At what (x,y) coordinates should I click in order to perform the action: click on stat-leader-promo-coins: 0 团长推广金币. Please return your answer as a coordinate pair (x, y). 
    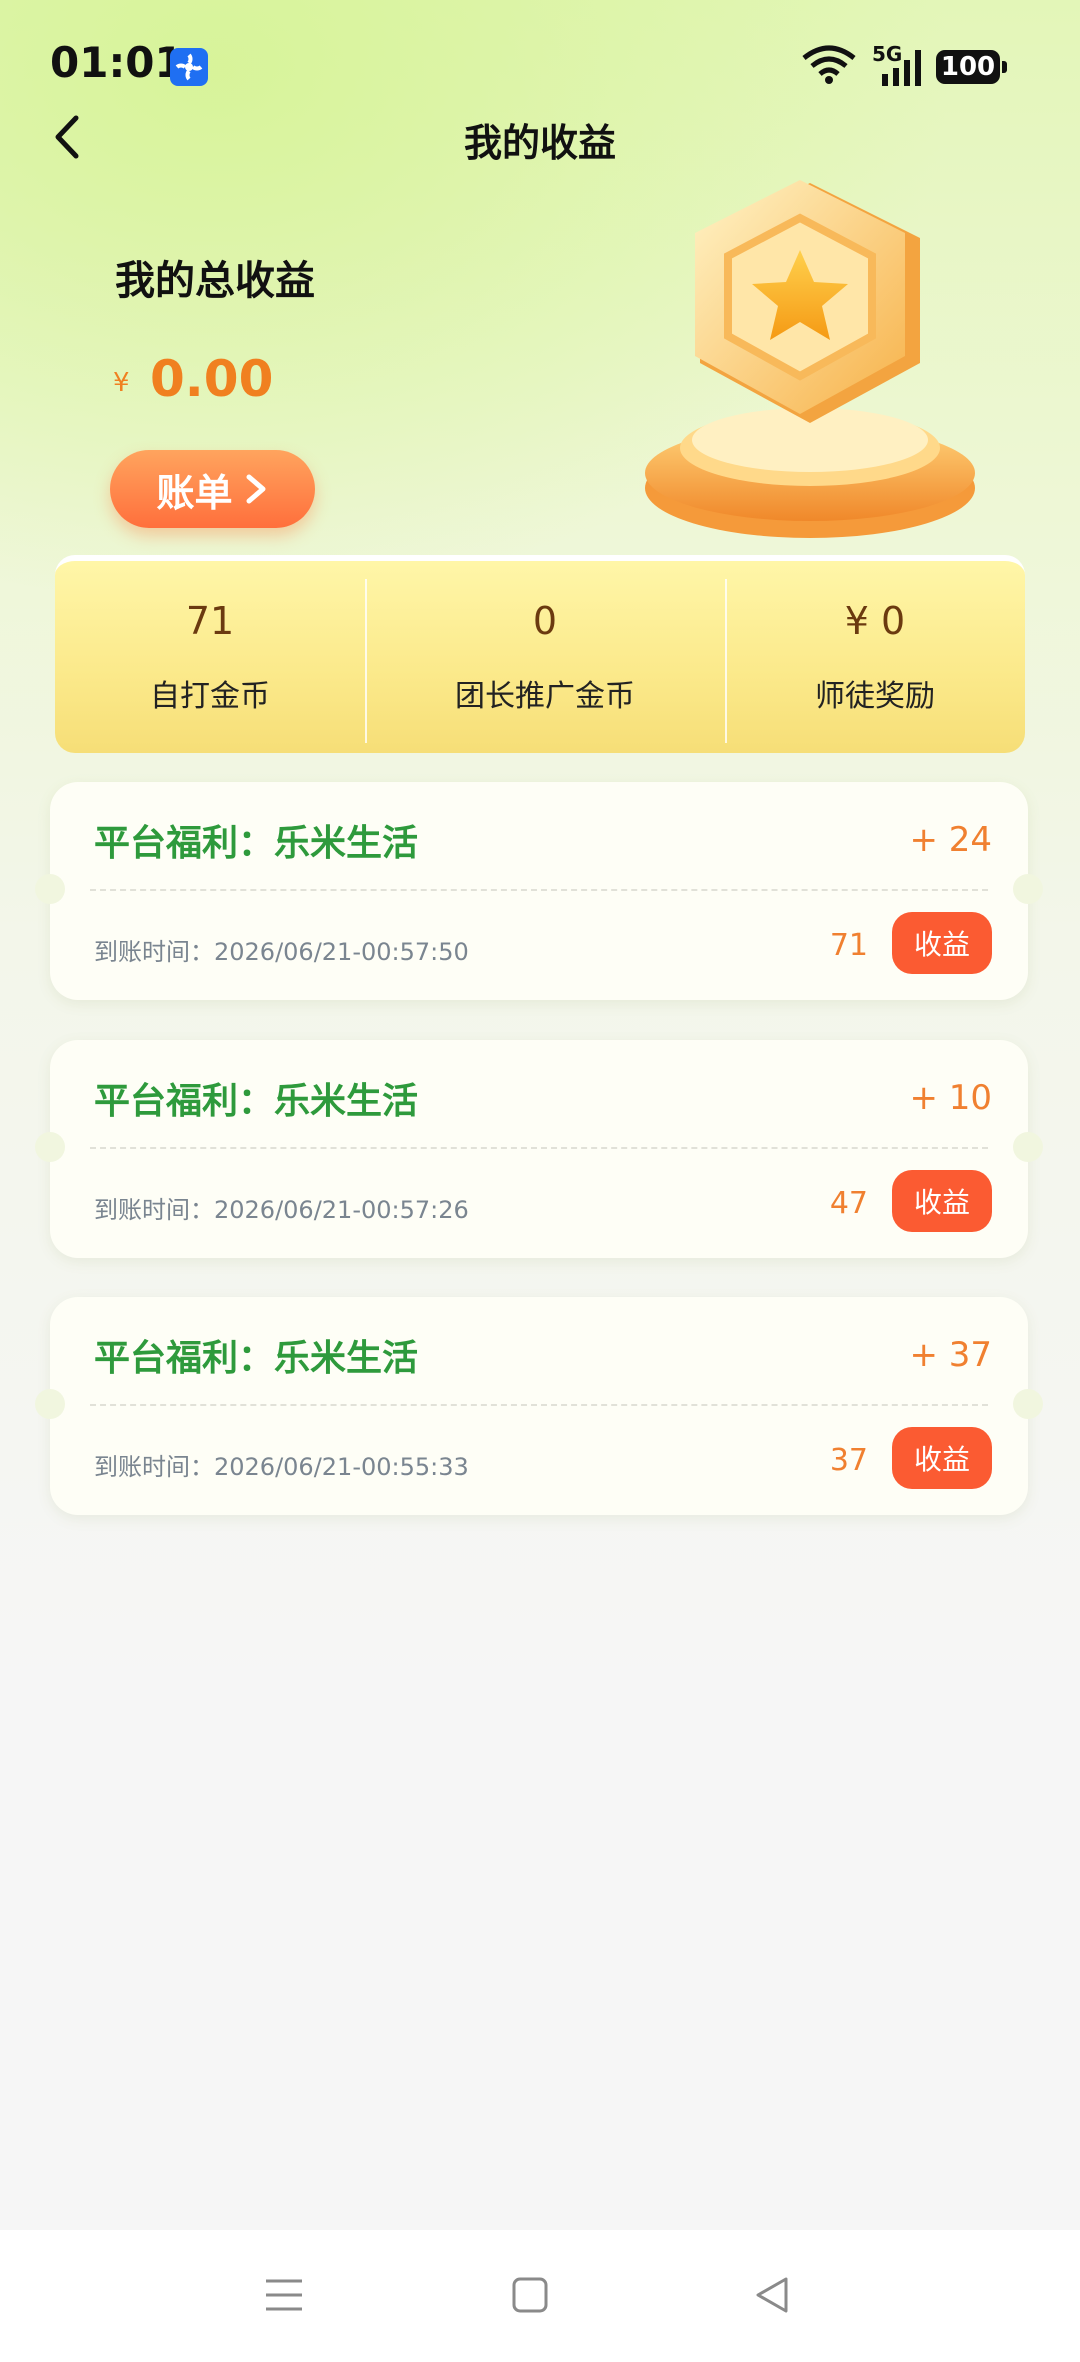
    Looking at the image, I should click on (545, 657).